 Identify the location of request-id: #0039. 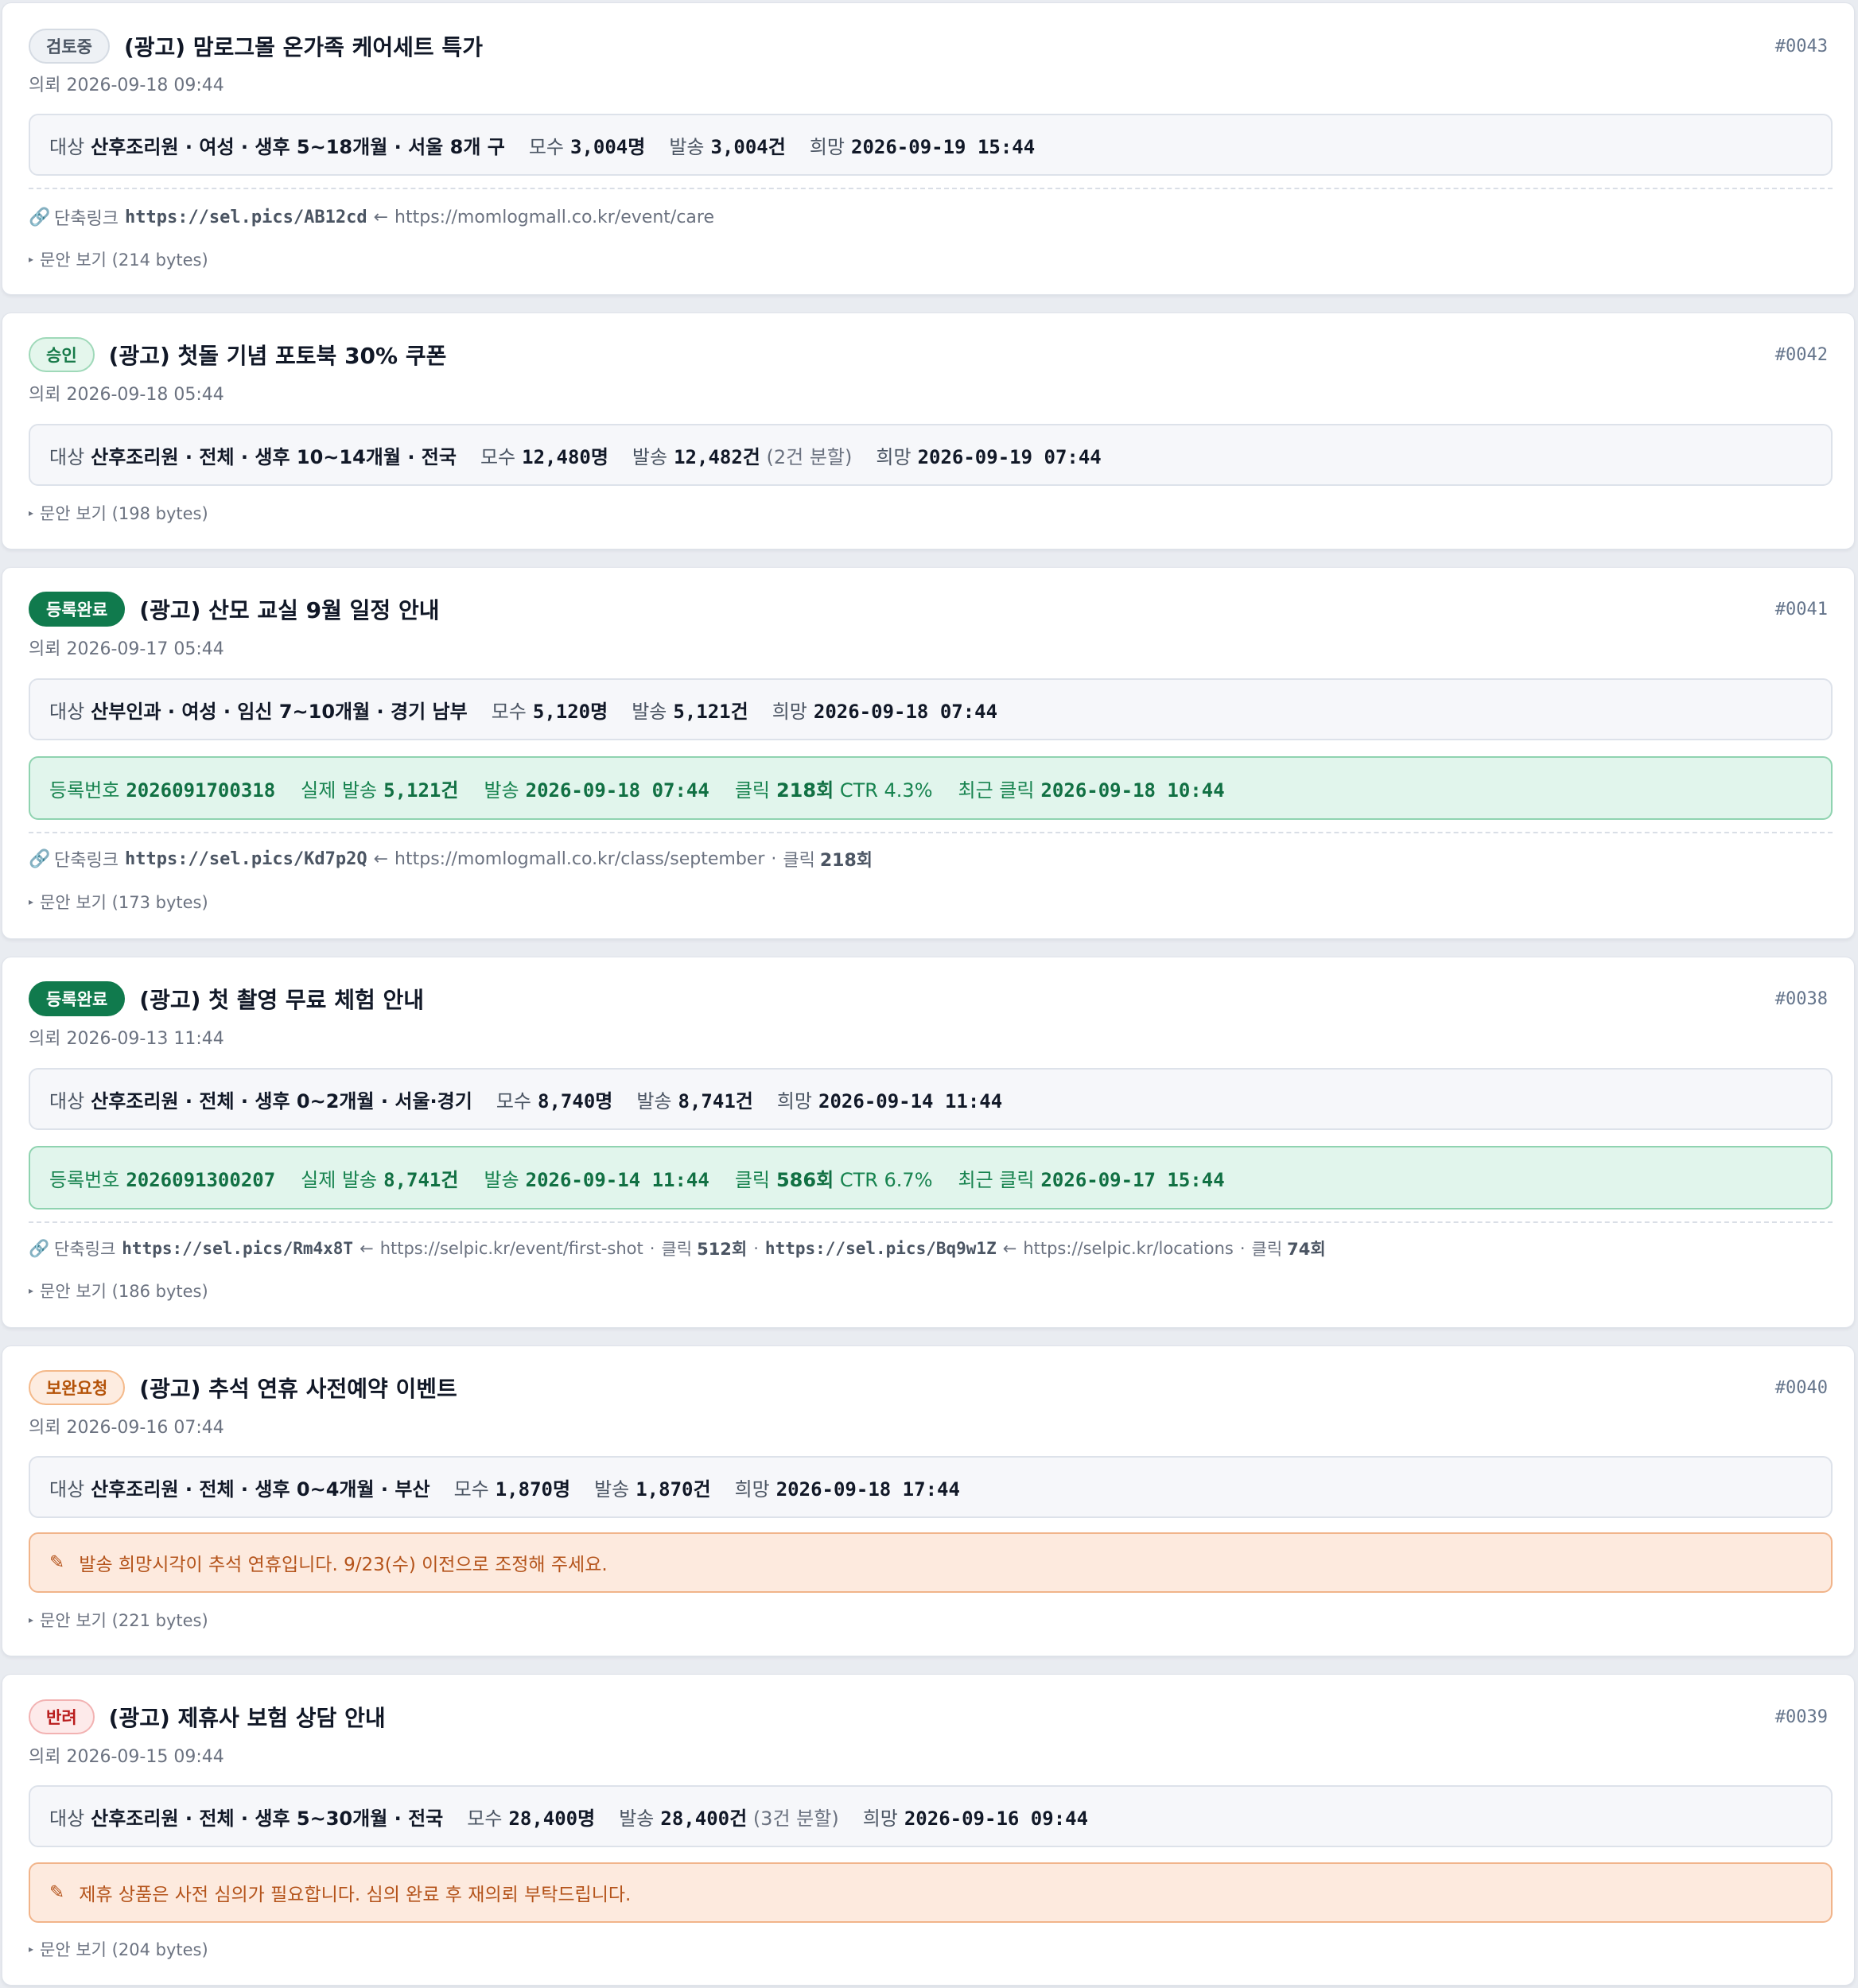
(1801, 1716).